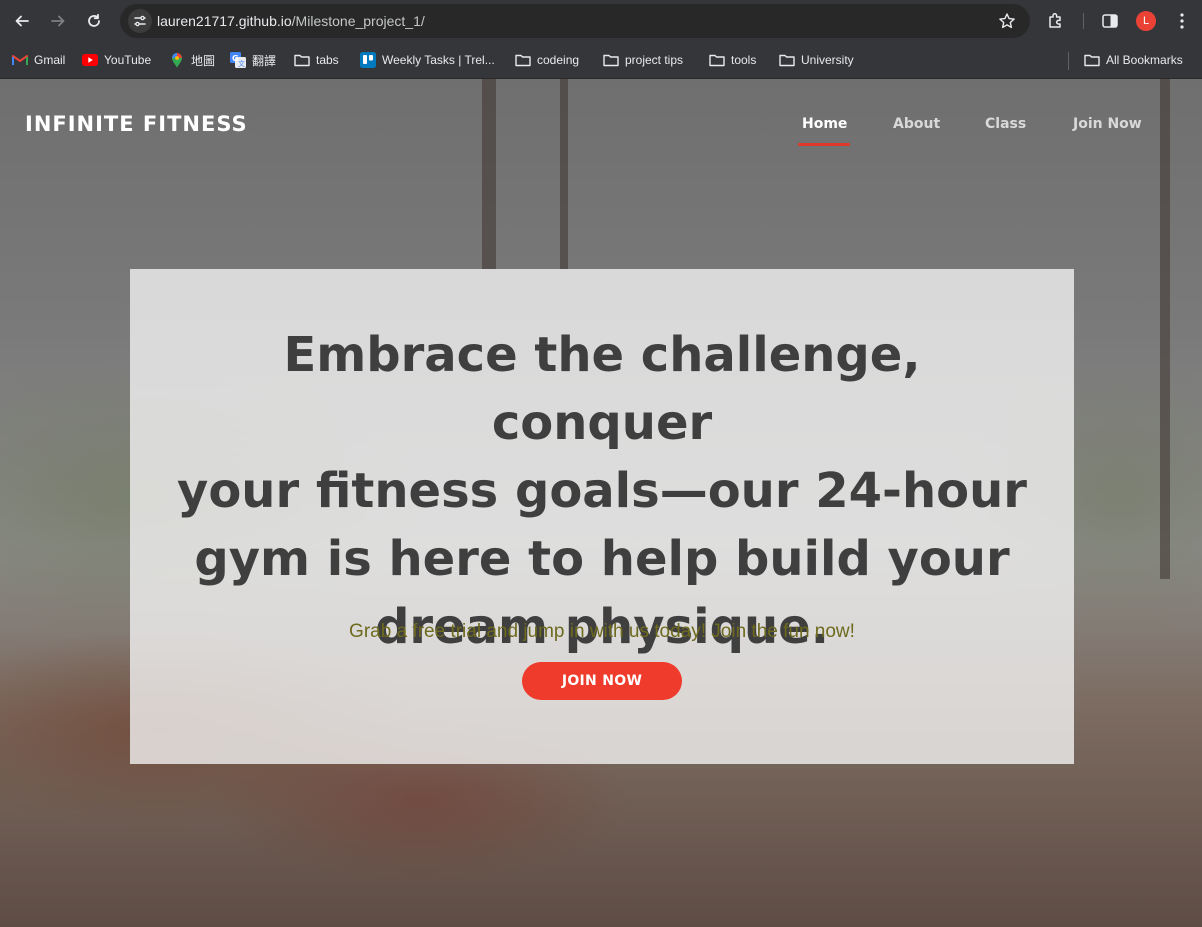 The height and width of the screenshot is (927, 1202). I want to click on all-bookmarks-button: All Bookmarks, so click(1133, 60).